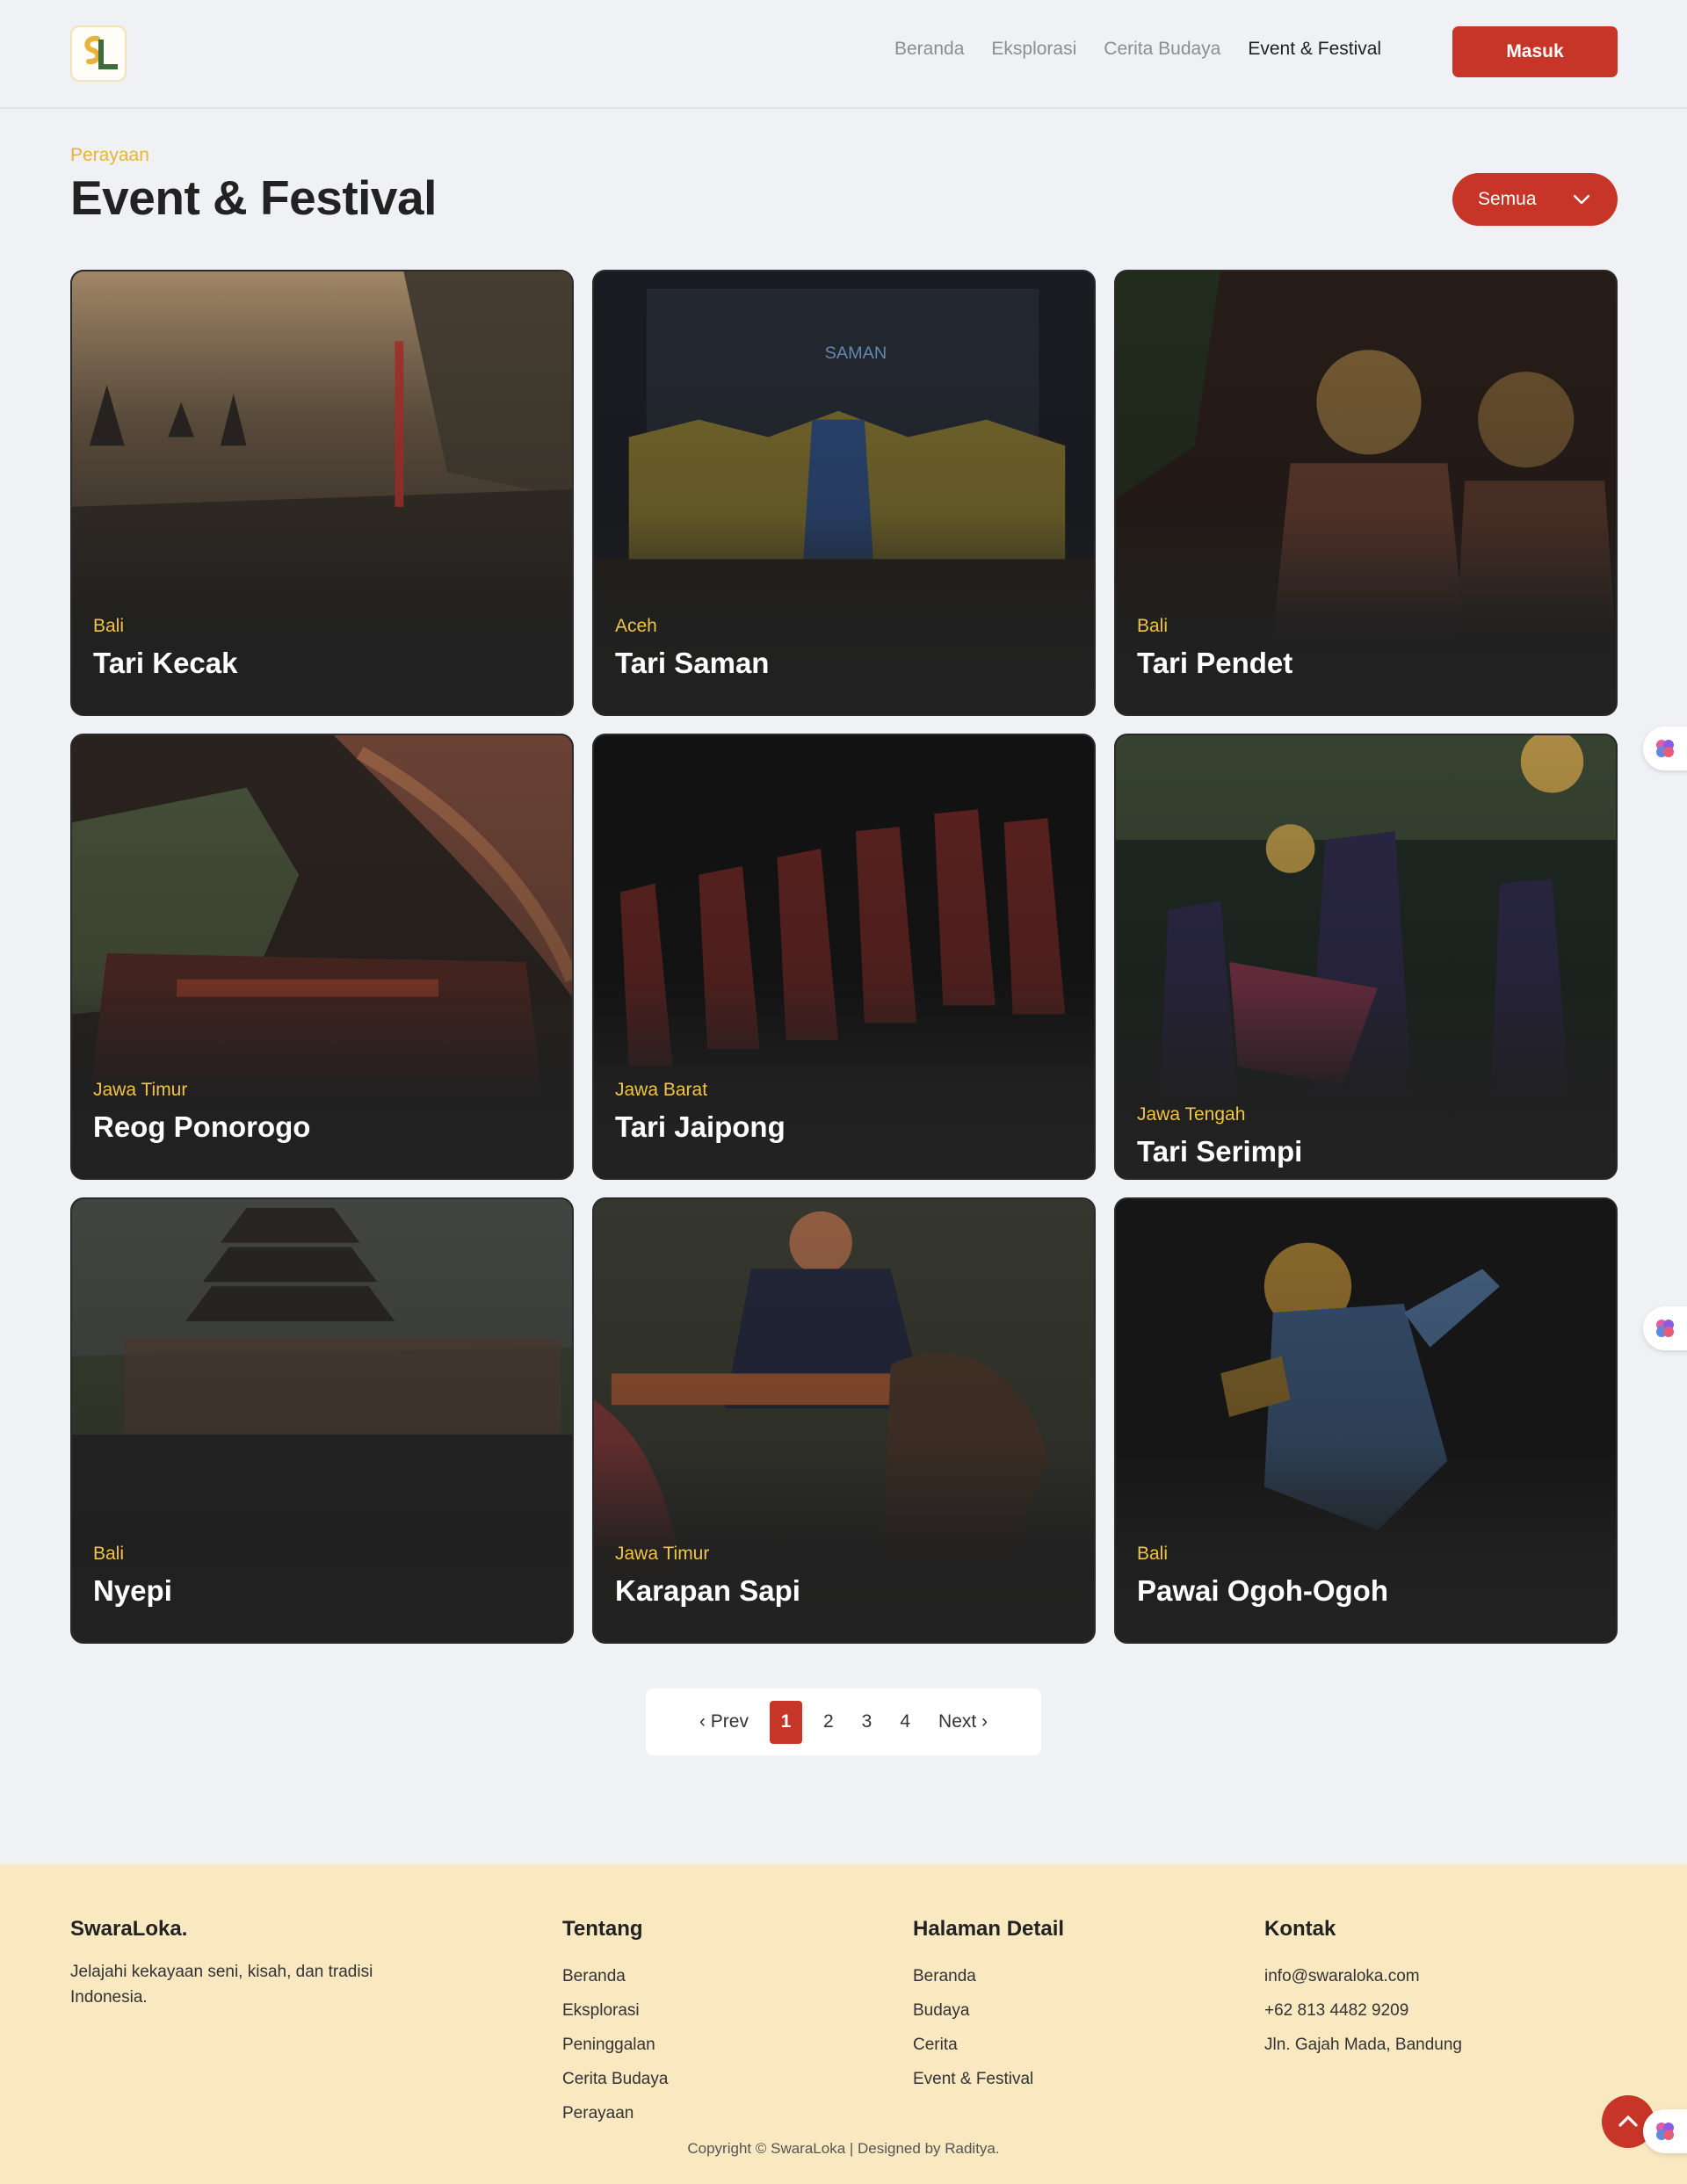  Describe the element at coordinates (129, 1929) in the screenshot. I see `footer-brand: SwaraLoka.` at that location.